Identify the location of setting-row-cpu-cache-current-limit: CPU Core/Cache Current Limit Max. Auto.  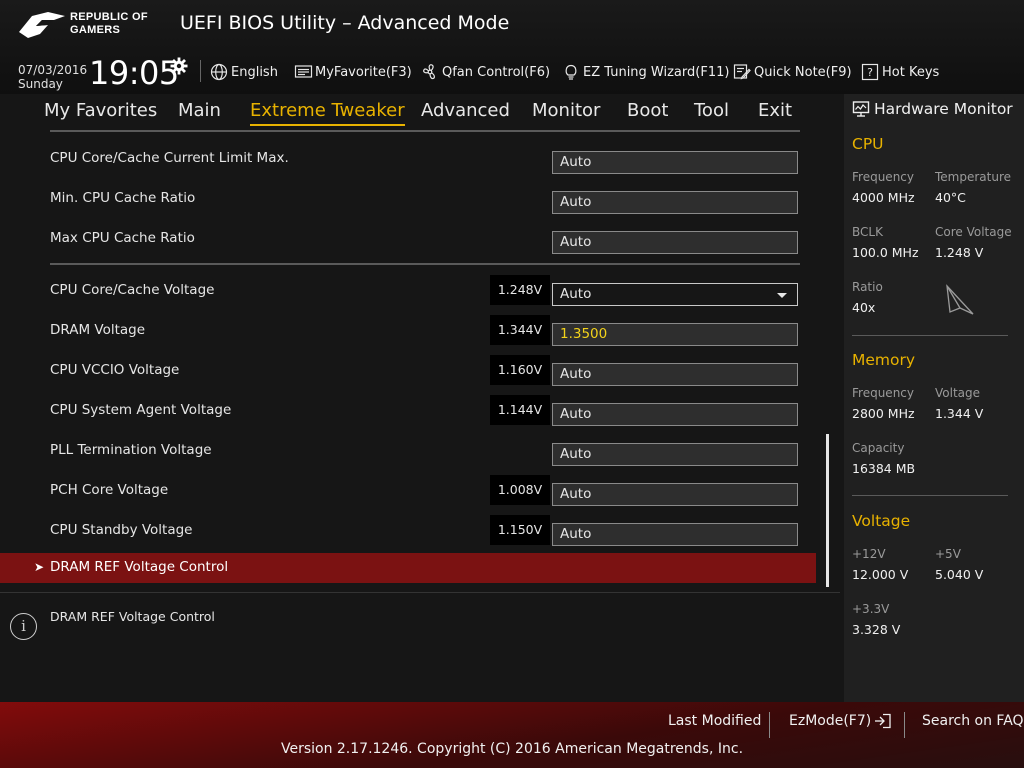
(408, 158).